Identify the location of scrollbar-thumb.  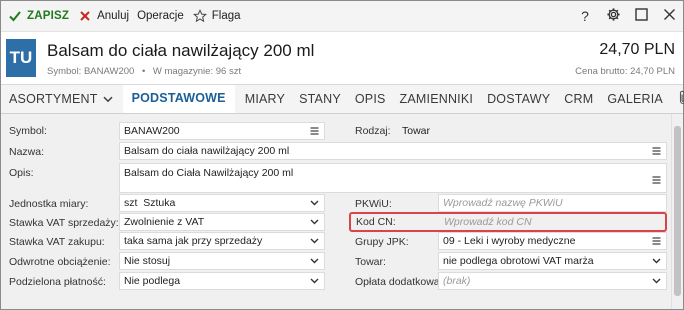
(677, 211).